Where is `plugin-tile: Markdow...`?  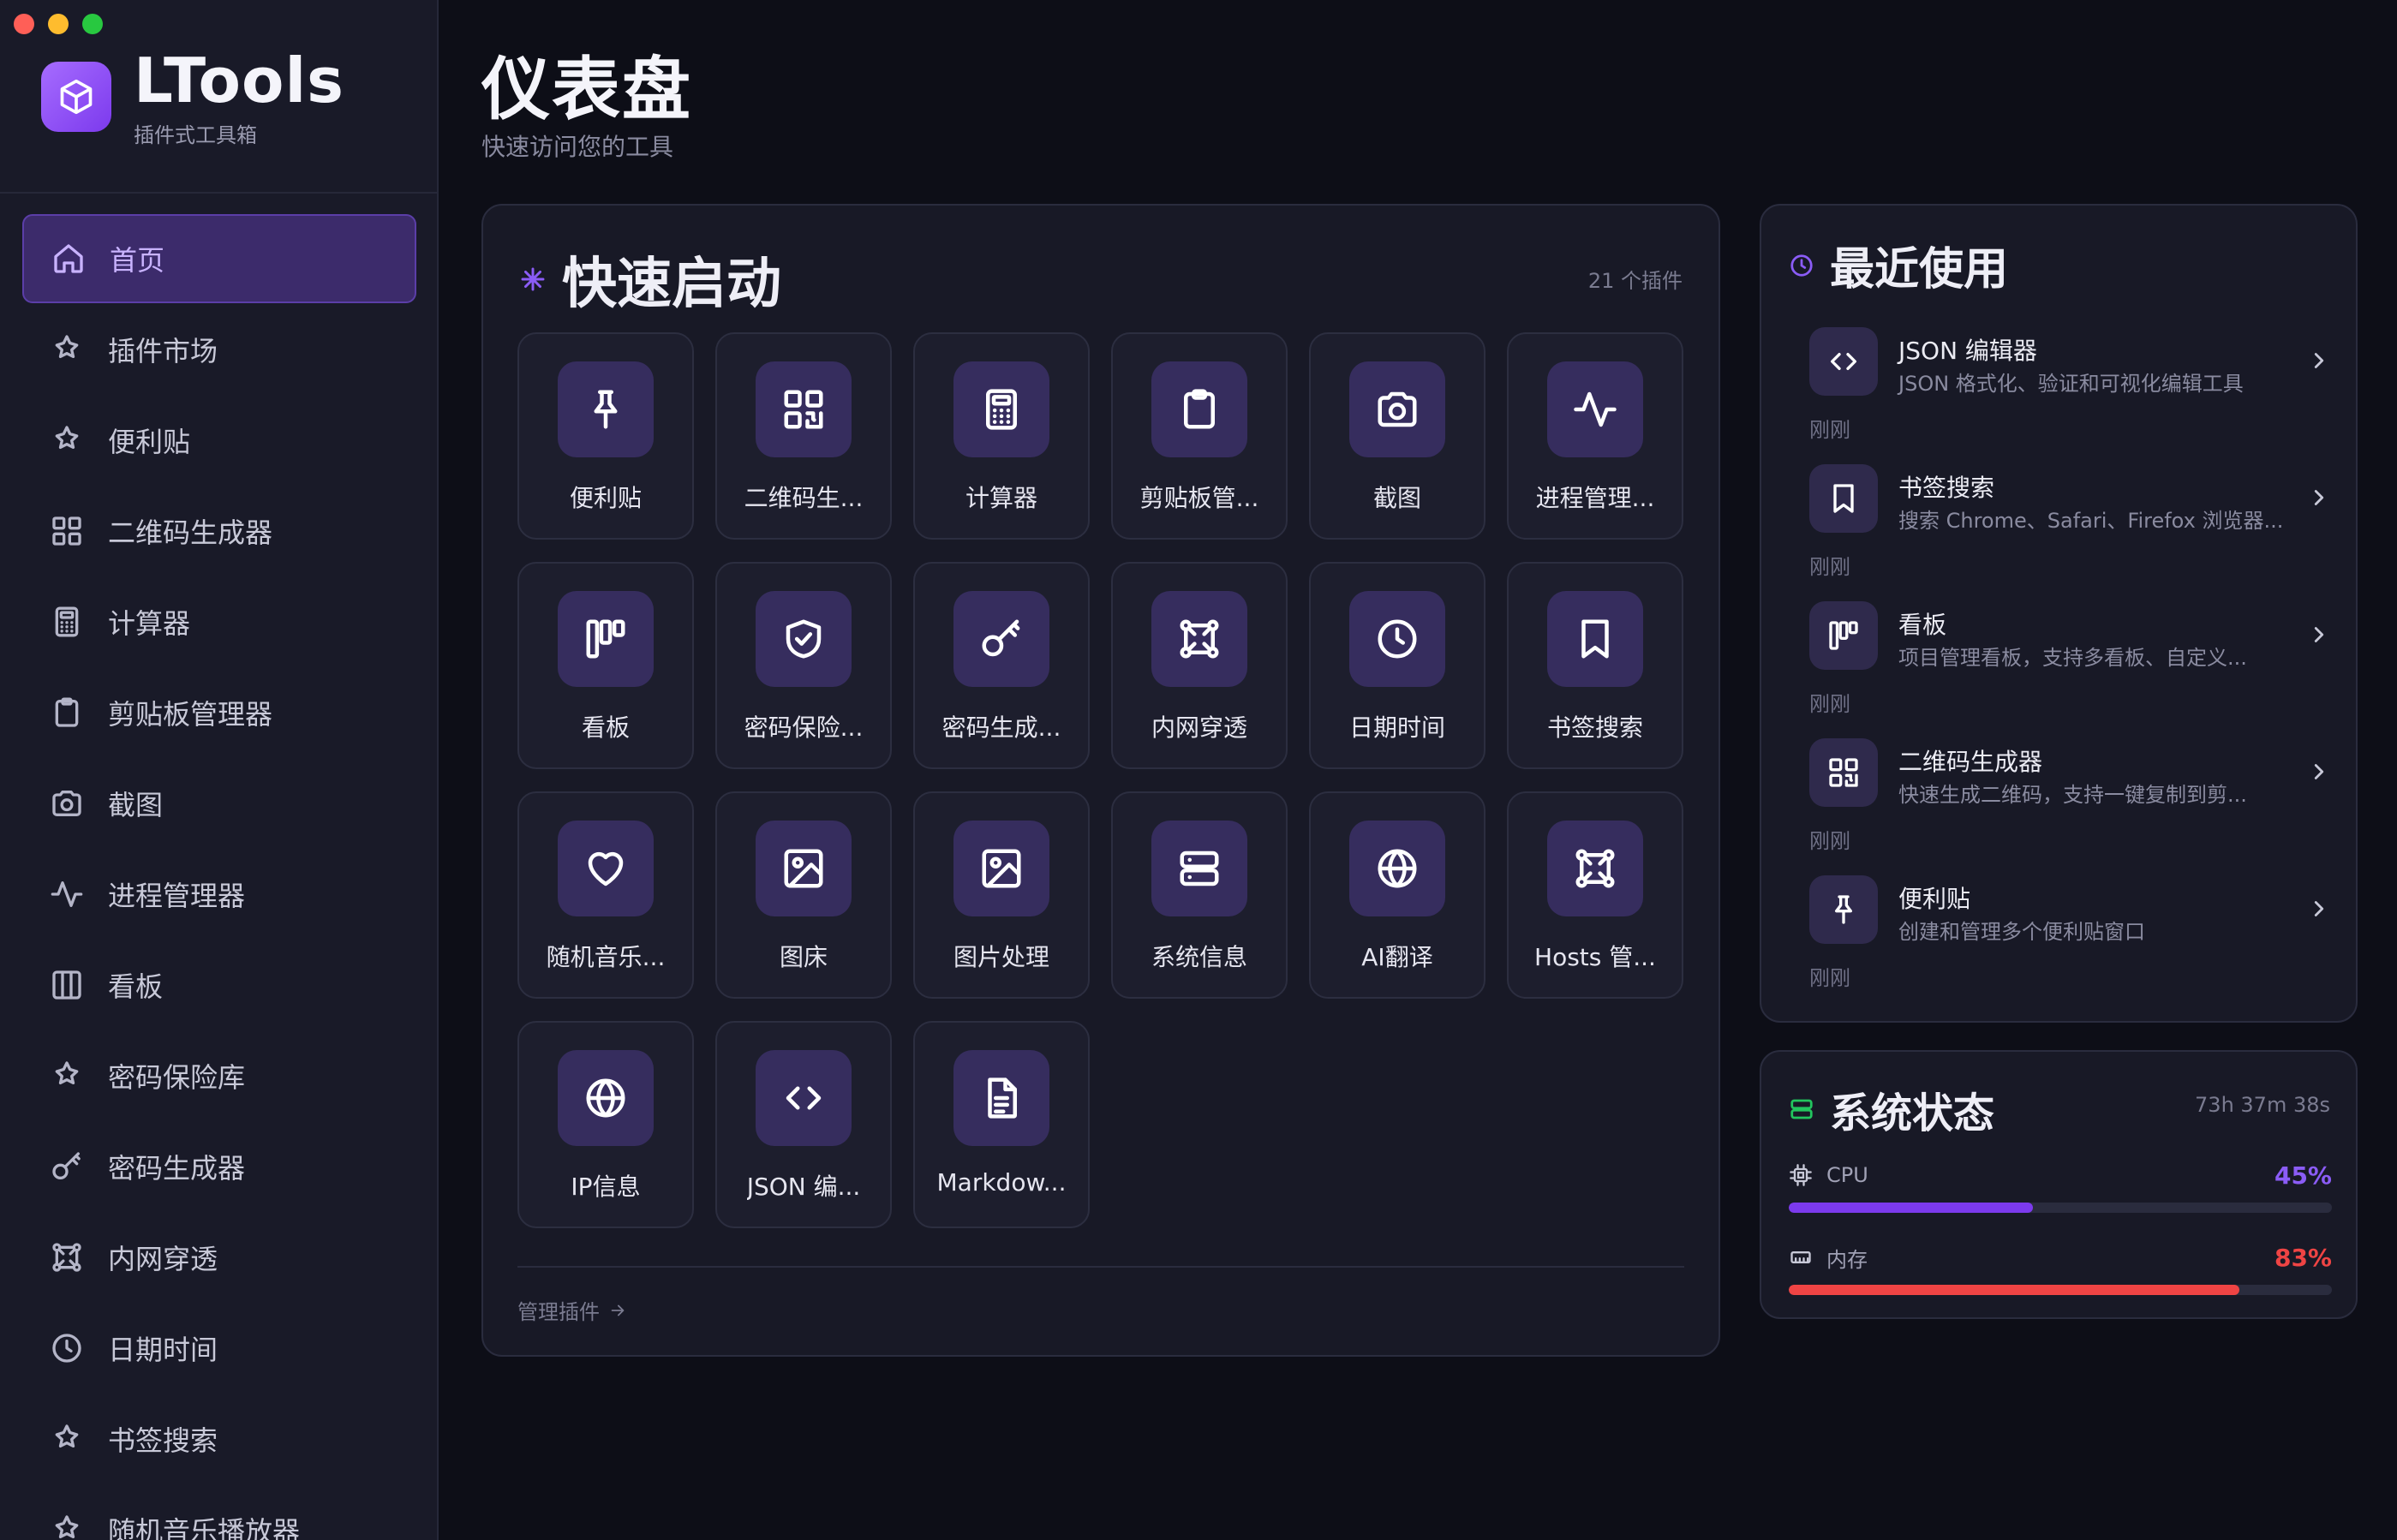
plugin-tile: Markdow... is located at coordinates (1002, 1124).